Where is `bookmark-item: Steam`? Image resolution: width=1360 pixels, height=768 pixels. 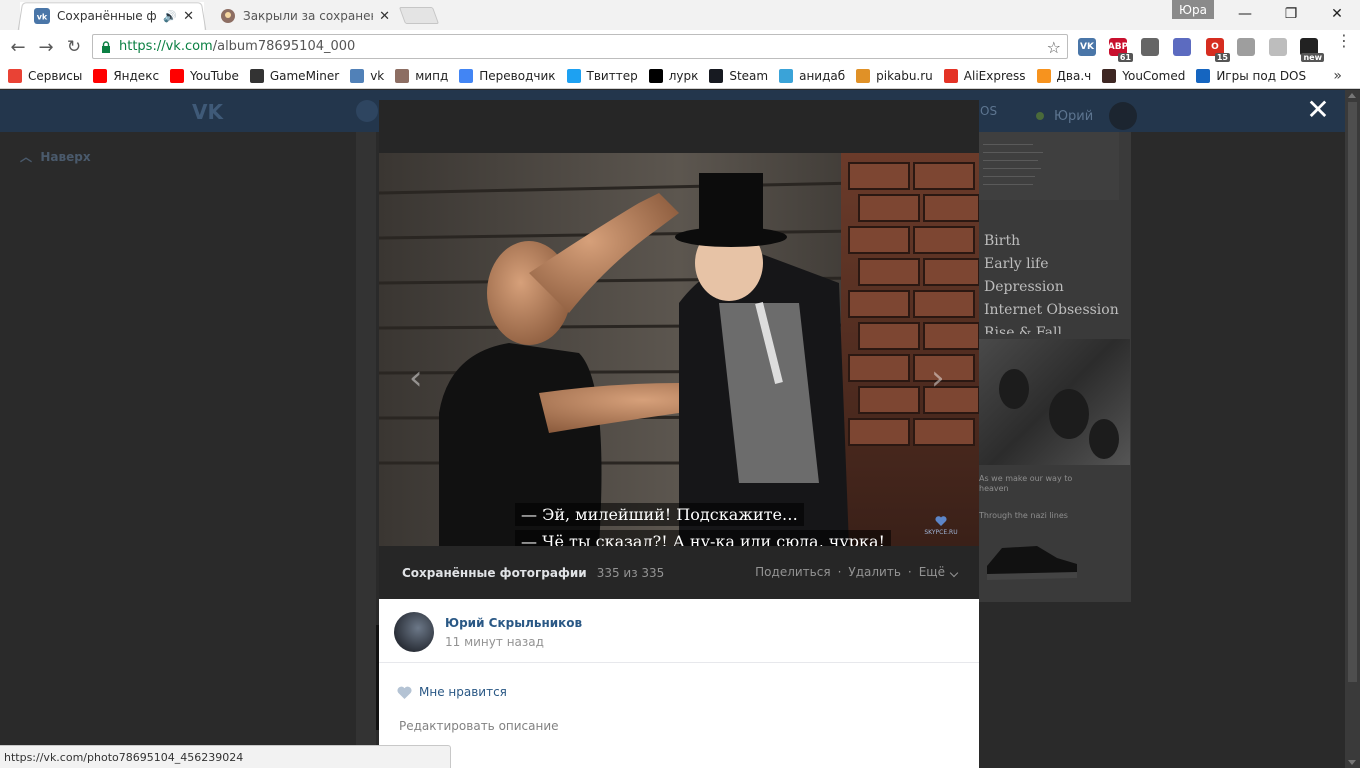
bookmark-item: Steam is located at coordinates (739, 75).